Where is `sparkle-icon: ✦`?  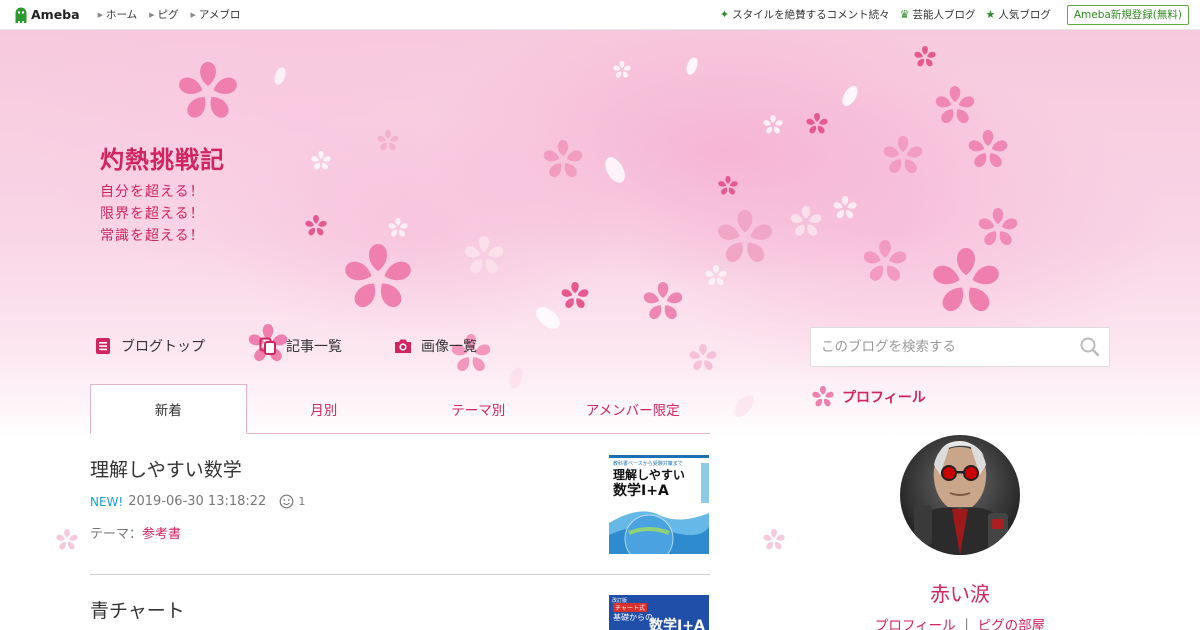
sparkle-icon: ✦ is located at coordinates (724, 14).